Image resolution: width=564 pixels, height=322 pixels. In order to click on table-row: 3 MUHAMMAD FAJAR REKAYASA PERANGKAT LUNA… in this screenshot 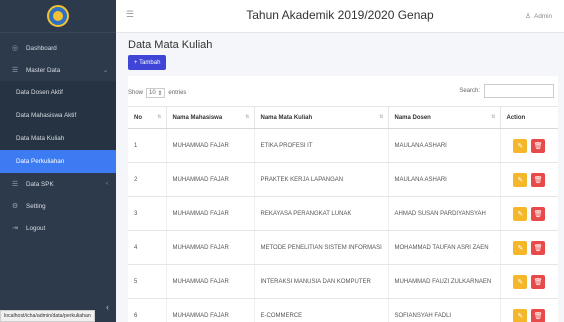, I will do `click(343, 213)`.